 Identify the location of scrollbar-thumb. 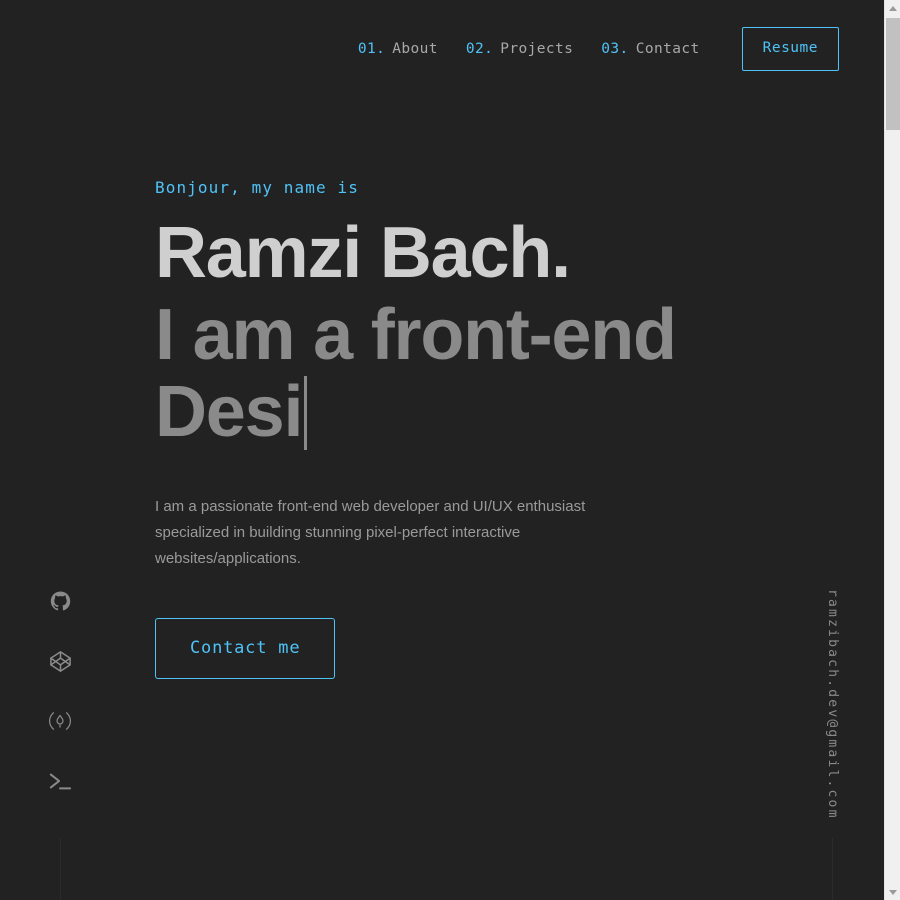
(893, 74).